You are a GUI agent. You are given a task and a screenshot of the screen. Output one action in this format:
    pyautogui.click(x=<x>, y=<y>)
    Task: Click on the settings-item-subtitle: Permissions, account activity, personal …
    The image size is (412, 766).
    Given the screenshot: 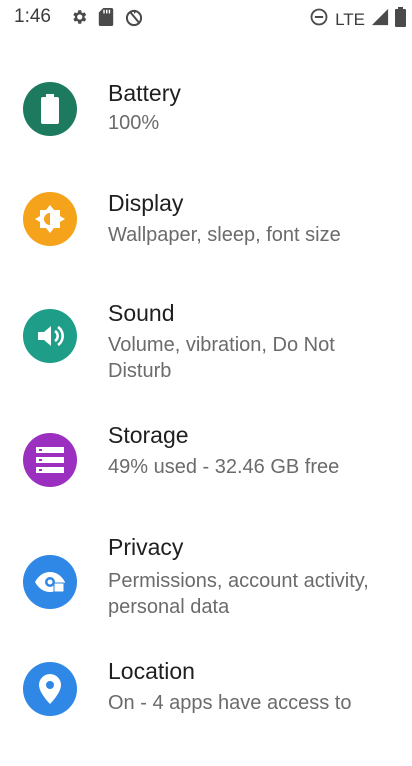 What is the action you would take?
    pyautogui.click(x=238, y=594)
    